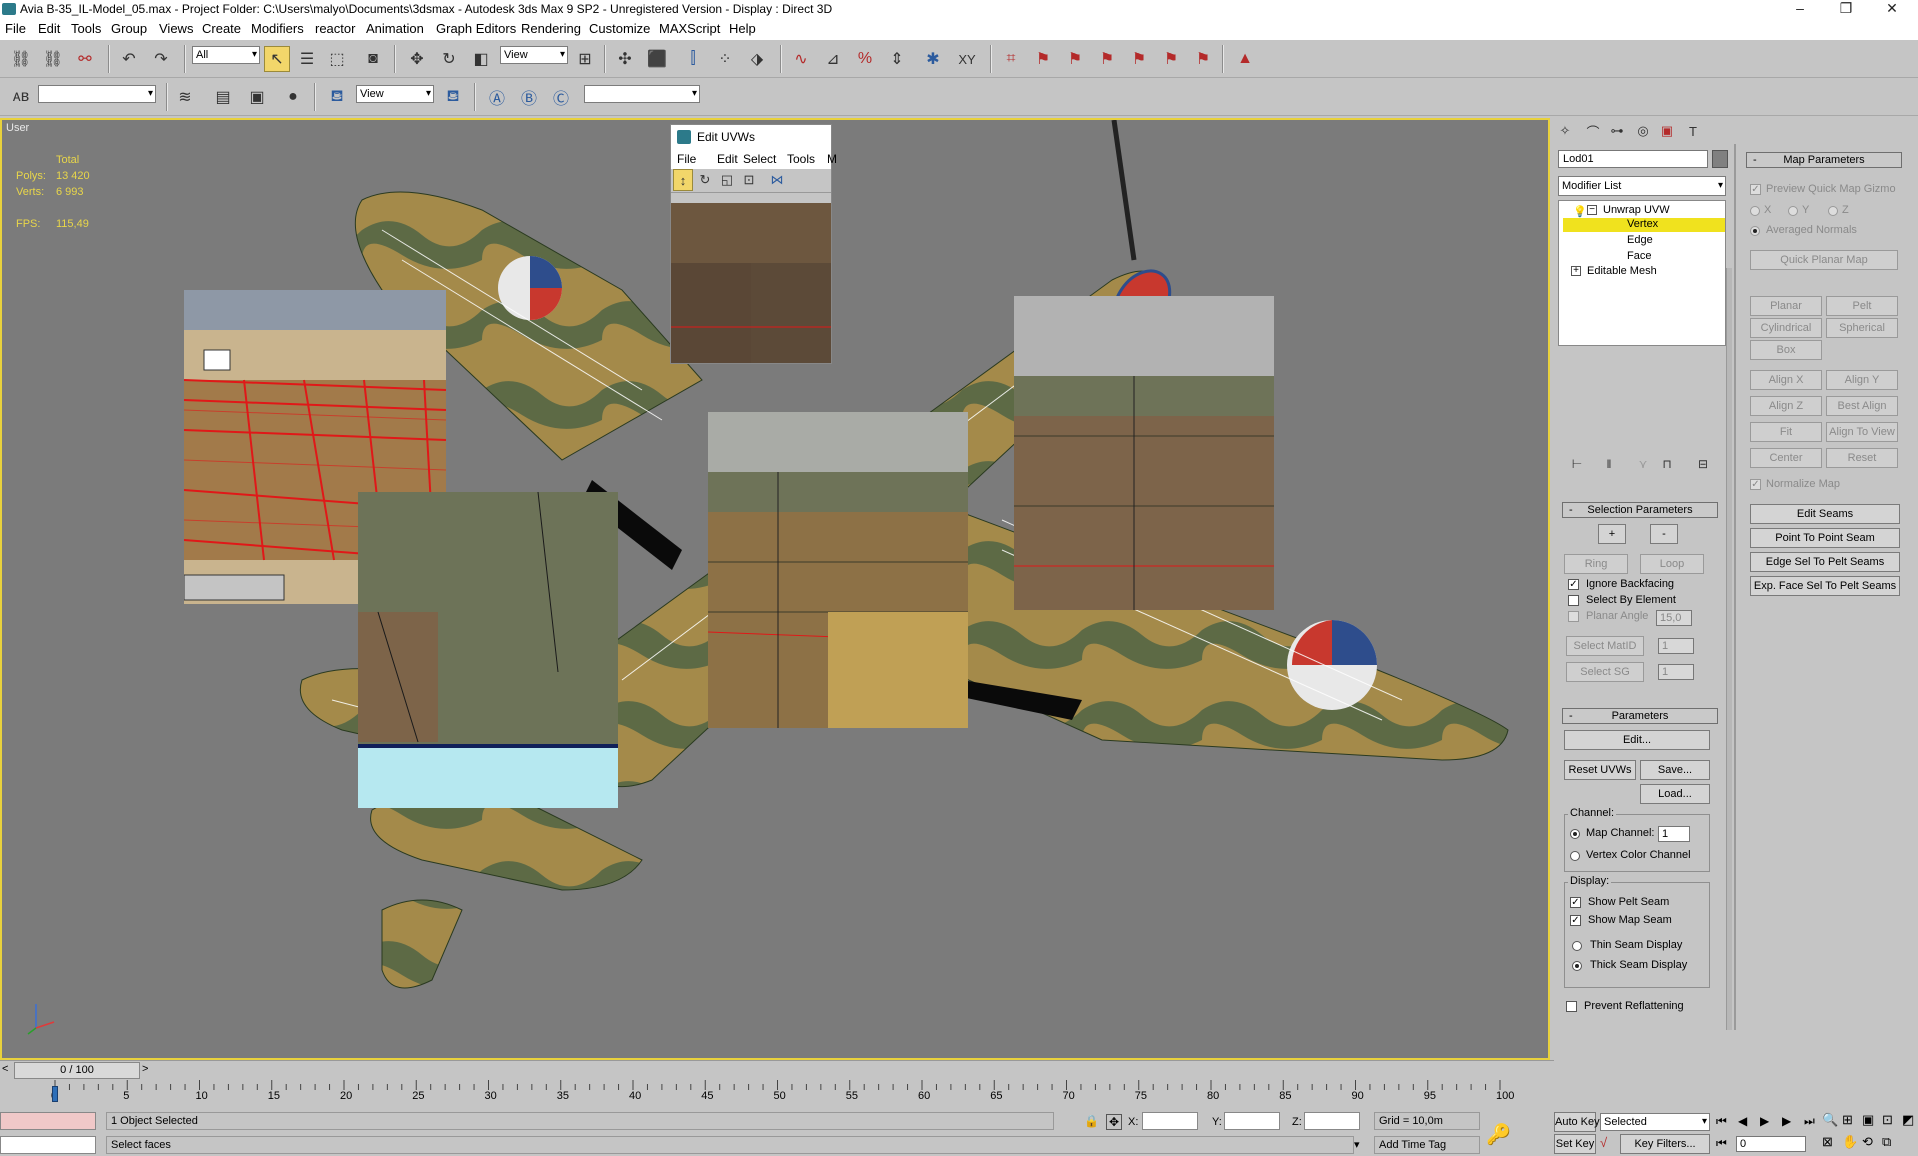 This screenshot has height=1156, width=1918. I want to click on next-frame-icon: ▶, so click(1786, 1121).